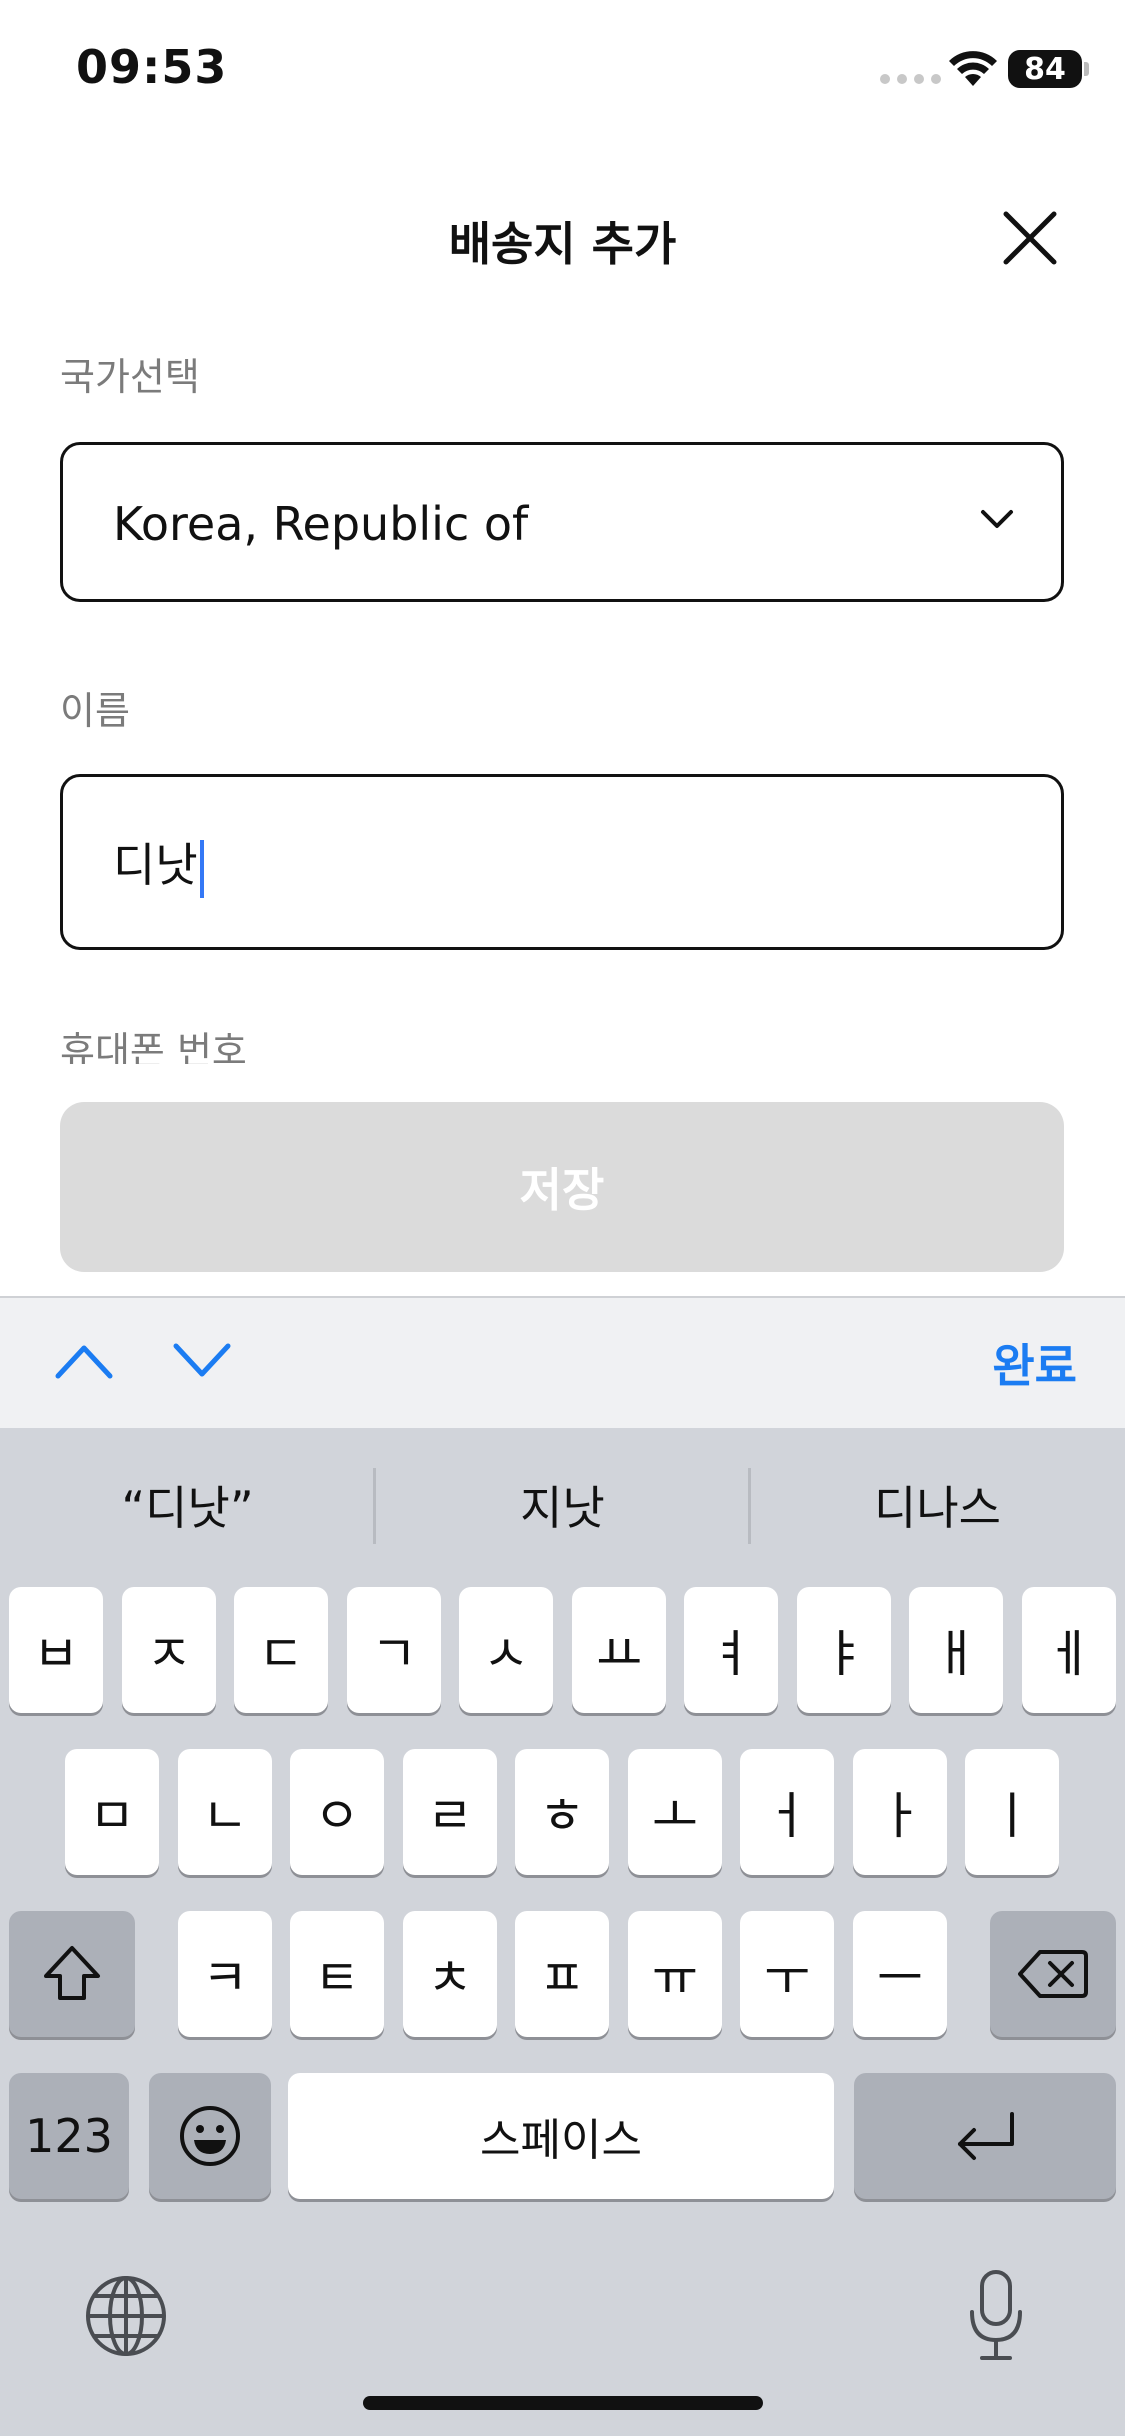 The image size is (1125, 2436). I want to click on name-value: 디낫, so click(155, 865).